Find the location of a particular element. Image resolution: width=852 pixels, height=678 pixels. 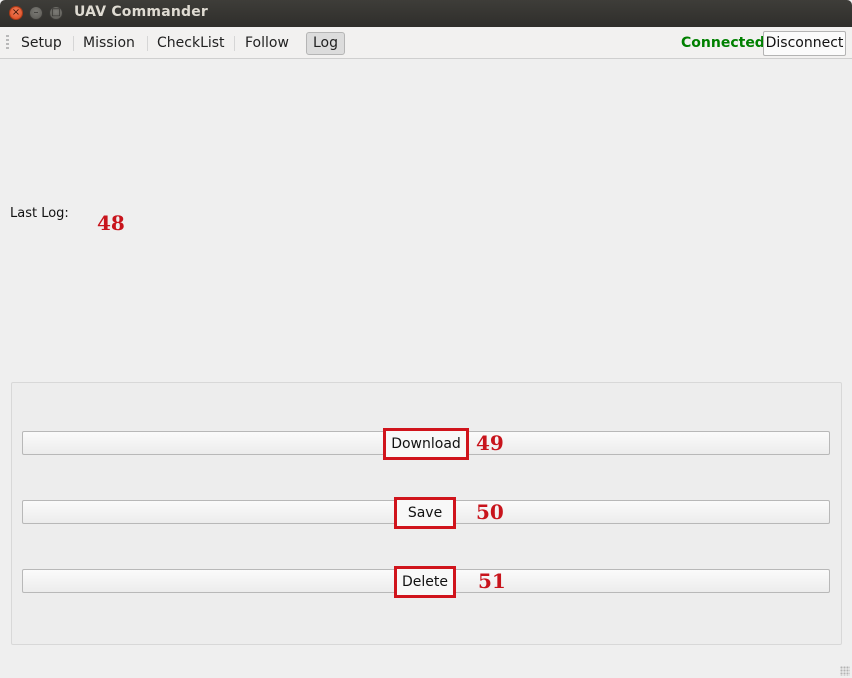

minimize-window-icon: – is located at coordinates (36, 13).